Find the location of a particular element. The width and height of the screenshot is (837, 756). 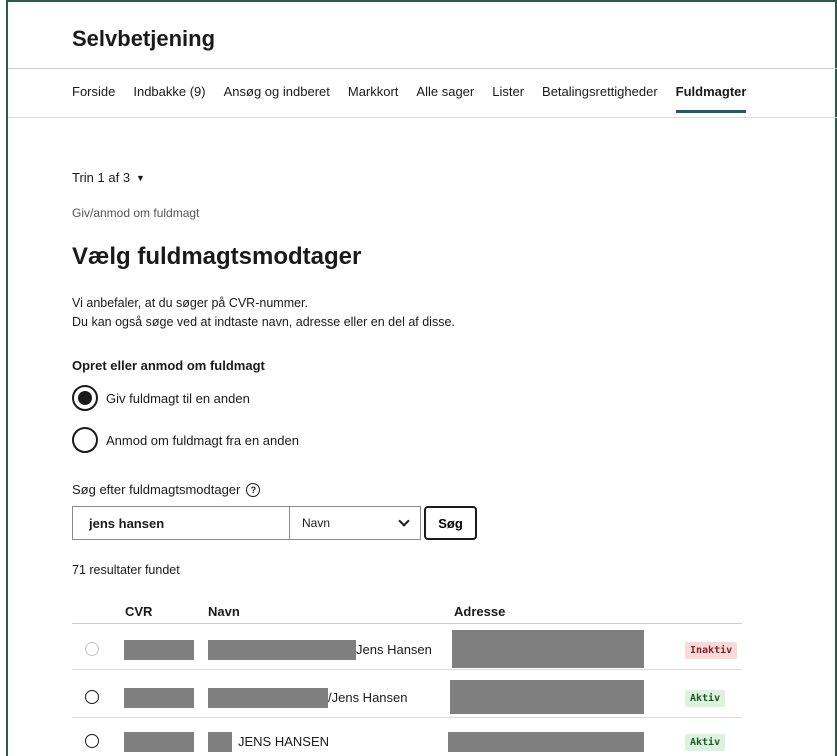

nav-item-fuldmagter: Fuldmagter is located at coordinates (710, 98).